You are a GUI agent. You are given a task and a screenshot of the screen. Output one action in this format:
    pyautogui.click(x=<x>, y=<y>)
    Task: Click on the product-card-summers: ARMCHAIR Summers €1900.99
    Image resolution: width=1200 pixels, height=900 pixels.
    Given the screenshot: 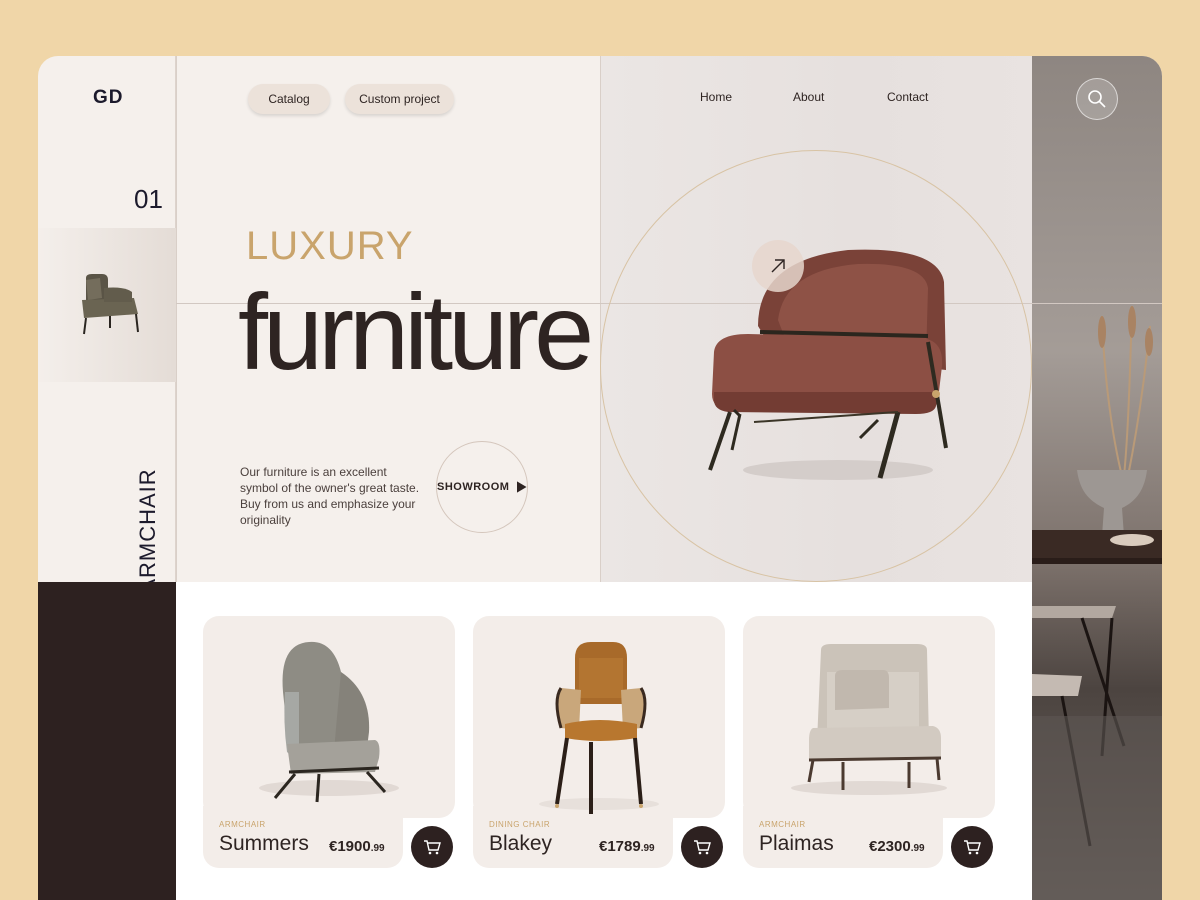 What is the action you would take?
    pyautogui.click(x=329, y=742)
    